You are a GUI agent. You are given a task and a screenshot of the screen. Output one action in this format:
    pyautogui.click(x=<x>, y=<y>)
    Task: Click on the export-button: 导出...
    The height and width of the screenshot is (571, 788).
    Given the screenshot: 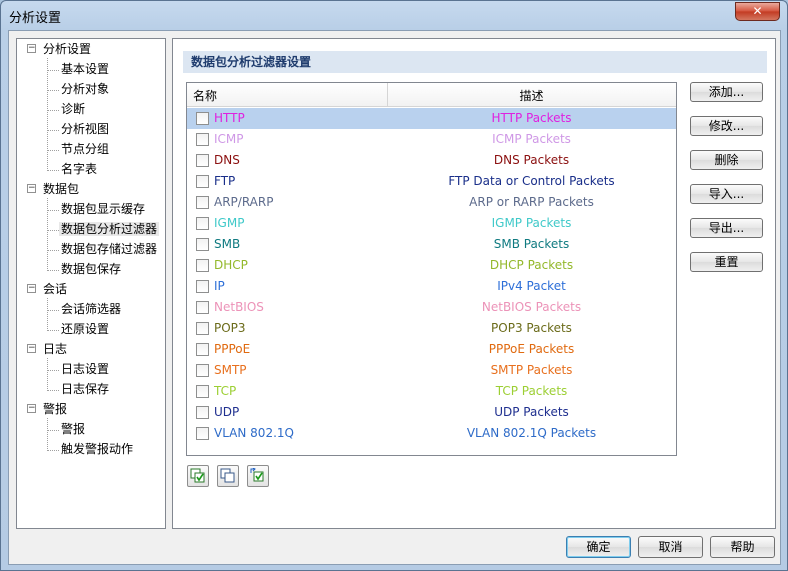 What is the action you would take?
    pyautogui.click(x=726, y=228)
    